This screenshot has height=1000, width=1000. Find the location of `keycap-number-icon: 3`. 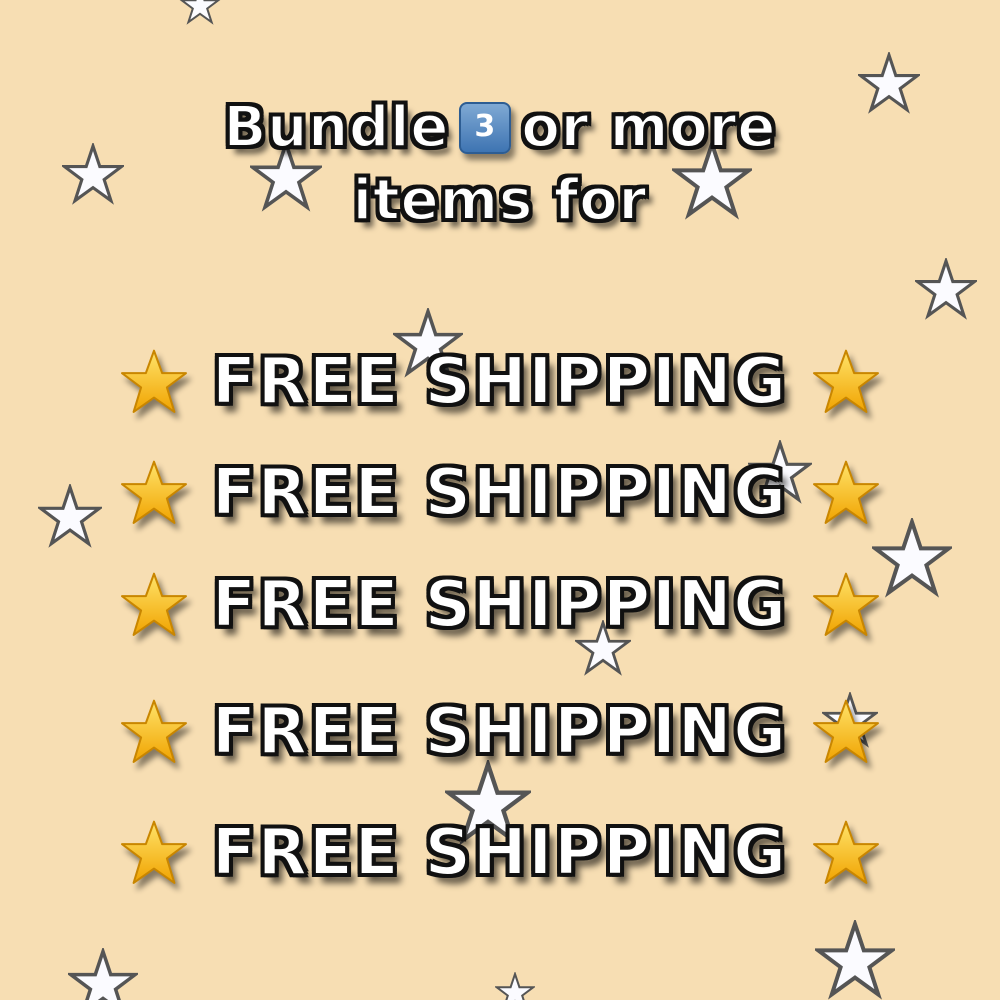

keycap-number-icon: 3 is located at coordinates (485, 127).